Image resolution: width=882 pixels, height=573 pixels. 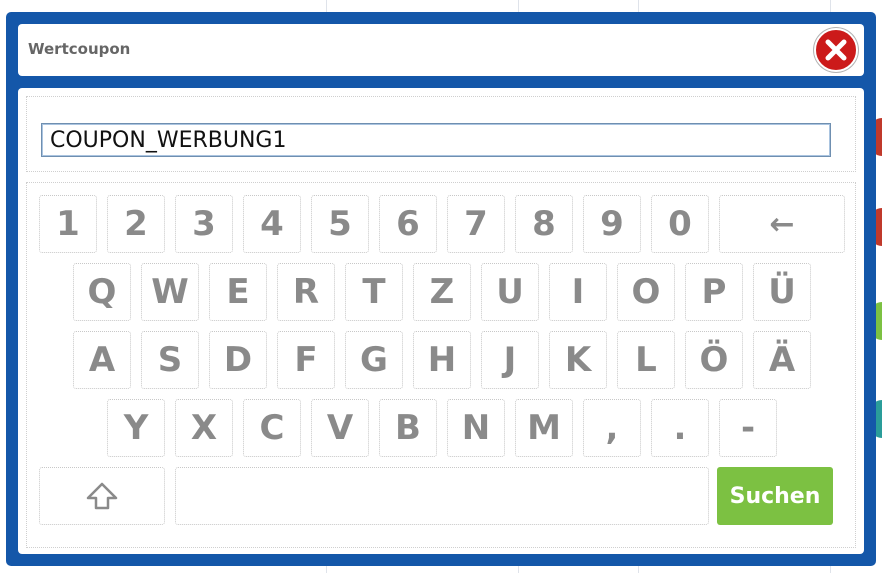 I want to click on key-row2-0: Q, so click(x=102, y=292).